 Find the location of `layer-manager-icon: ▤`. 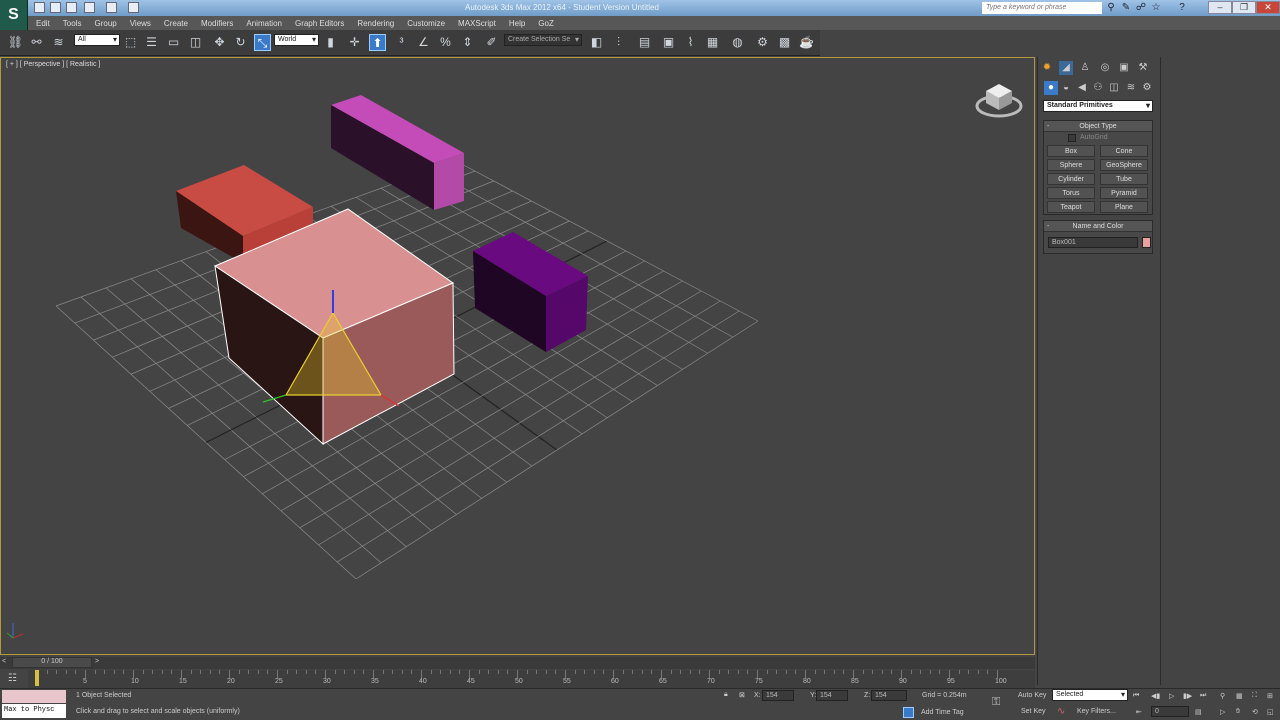

layer-manager-icon: ▤ is located at coordinates (644, 42).